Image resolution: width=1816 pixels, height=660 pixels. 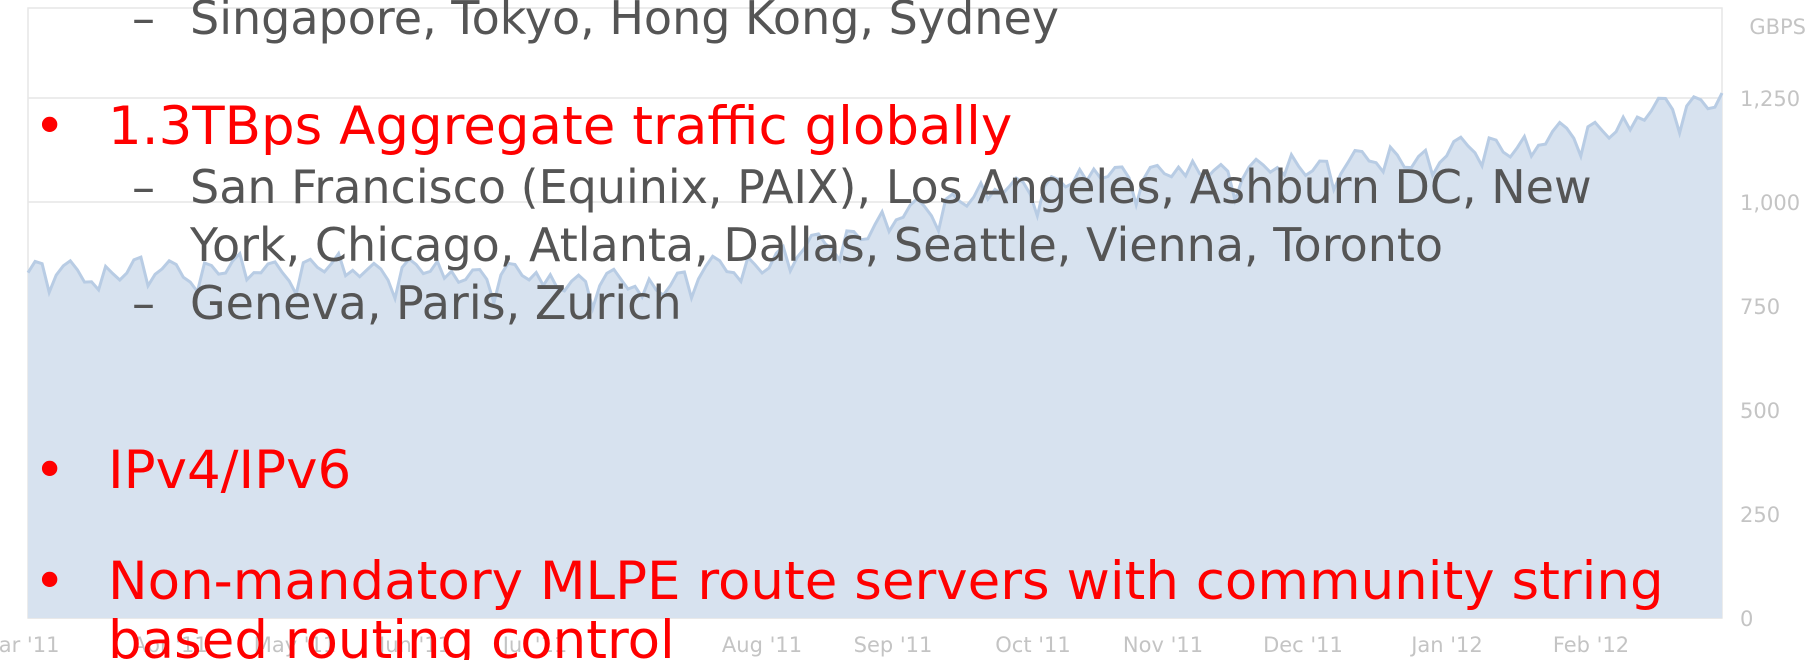 I want to click on x-tick-label: Nov '11, so click(x=1163, y=645).